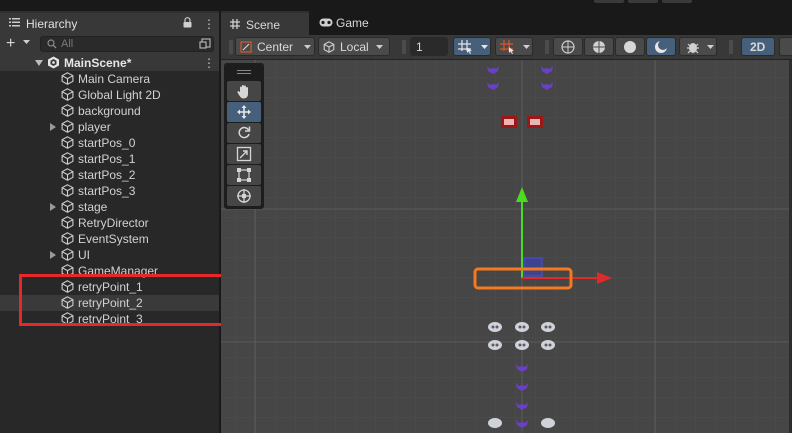  What do you see at coordinates (235, 24) in the screenshot?
I see `grid-icon` at bounding box center [235, 24].